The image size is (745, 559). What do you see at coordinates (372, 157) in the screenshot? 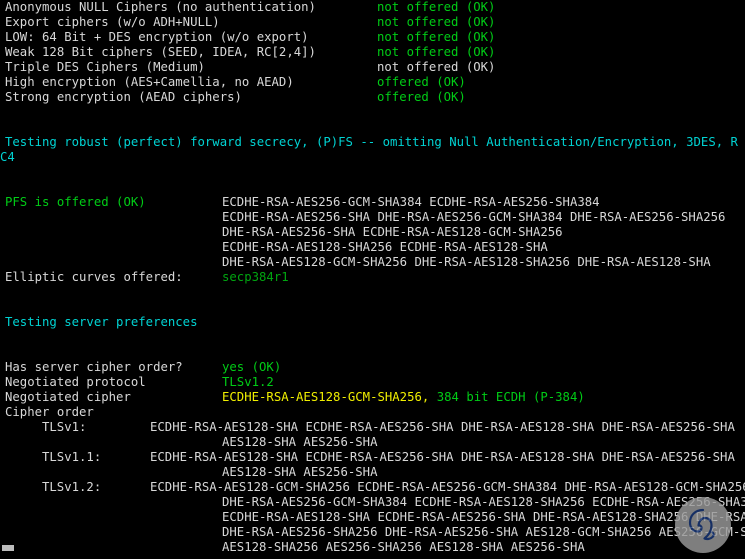
I see `pfs-section-heading-wrap: C4` at bounding box center [372, 157].